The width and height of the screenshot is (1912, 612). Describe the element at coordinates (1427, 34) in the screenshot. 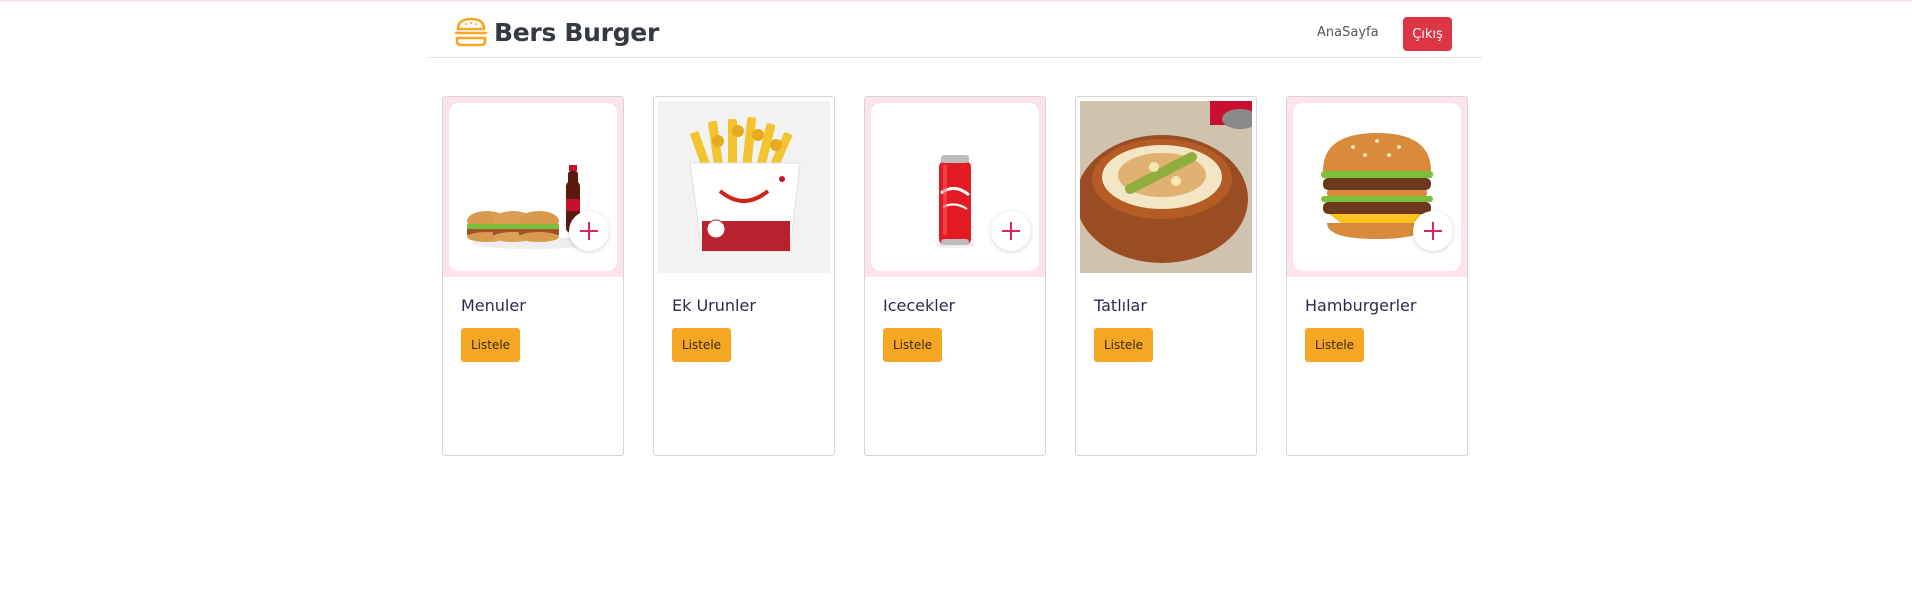

I see `logout-button: Çıkış` at that location.